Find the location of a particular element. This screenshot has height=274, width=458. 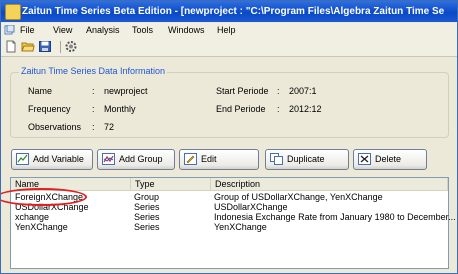

delete-label: Delete is located at coordinates (388, 159).